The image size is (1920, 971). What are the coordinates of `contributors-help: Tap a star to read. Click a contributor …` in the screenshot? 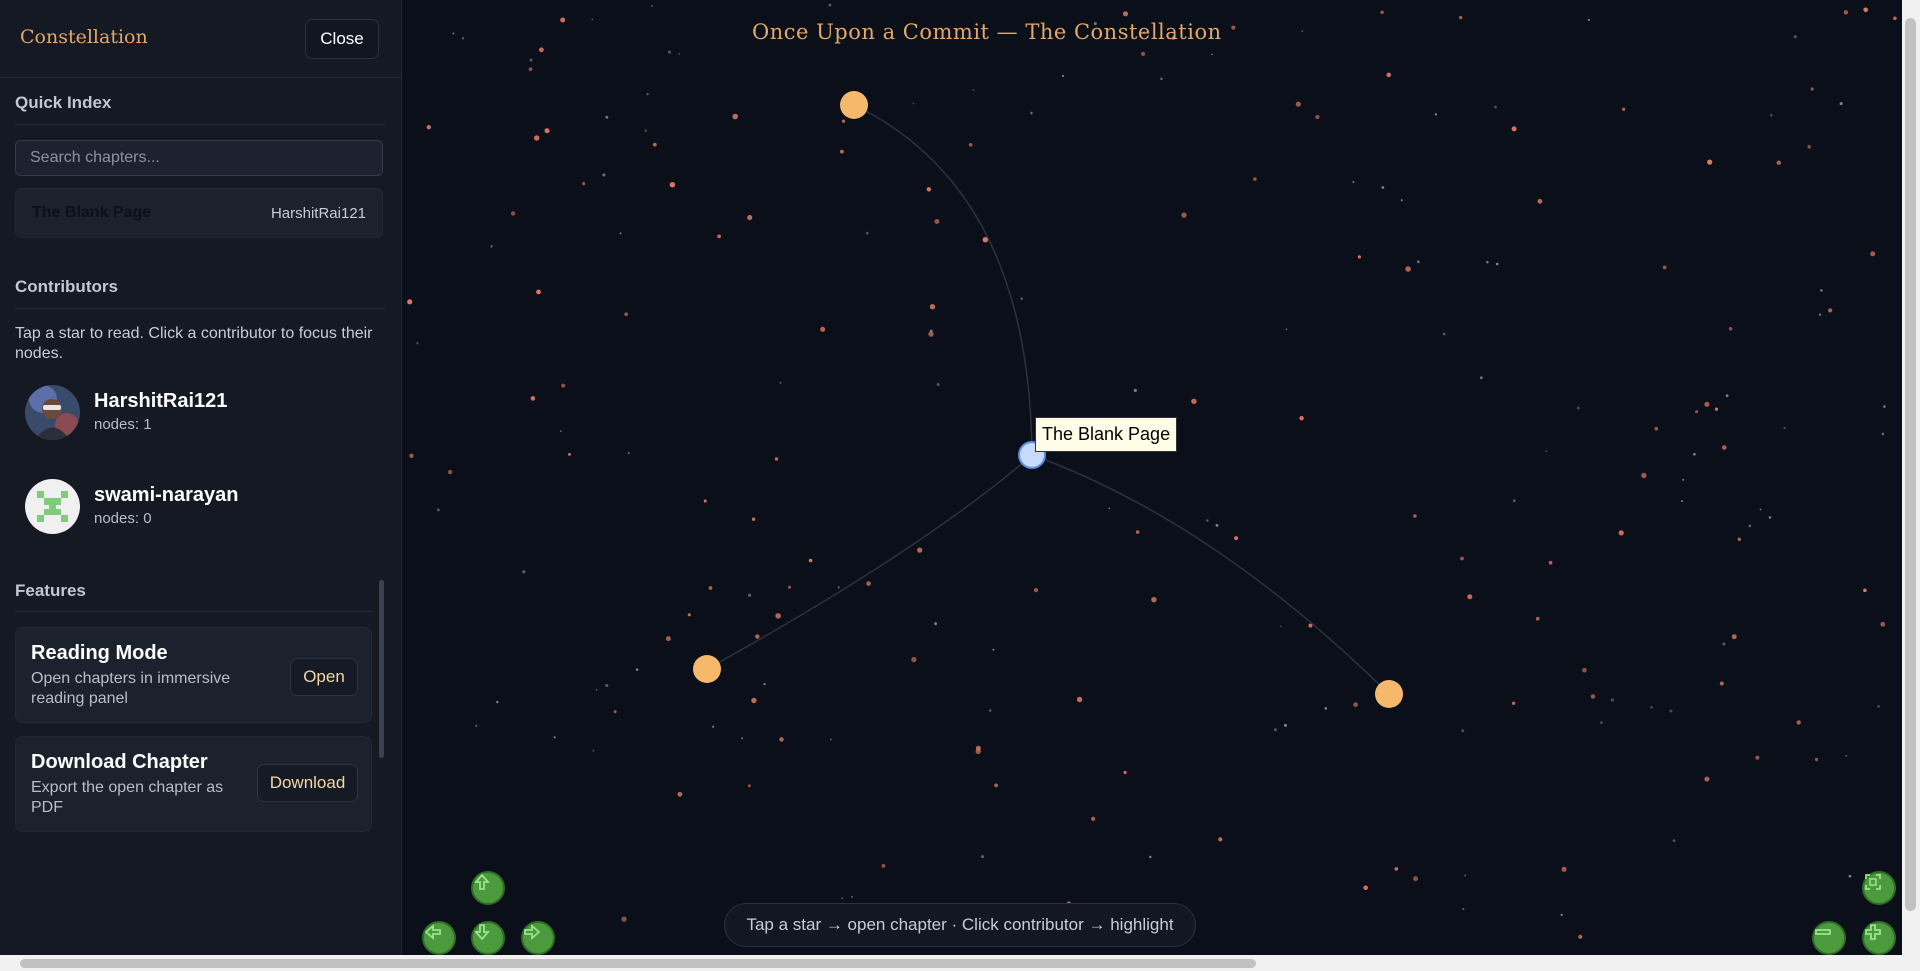 It's located at (194, 343).